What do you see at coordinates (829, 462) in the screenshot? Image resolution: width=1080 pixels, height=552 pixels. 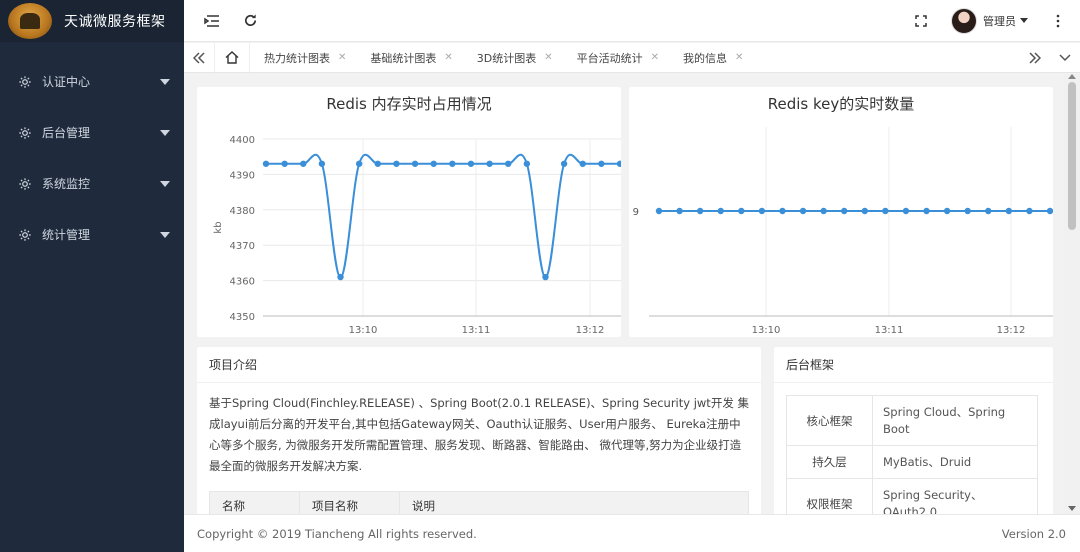 I see `table-cell-key: 持久层` at bounding box center [829, 462].